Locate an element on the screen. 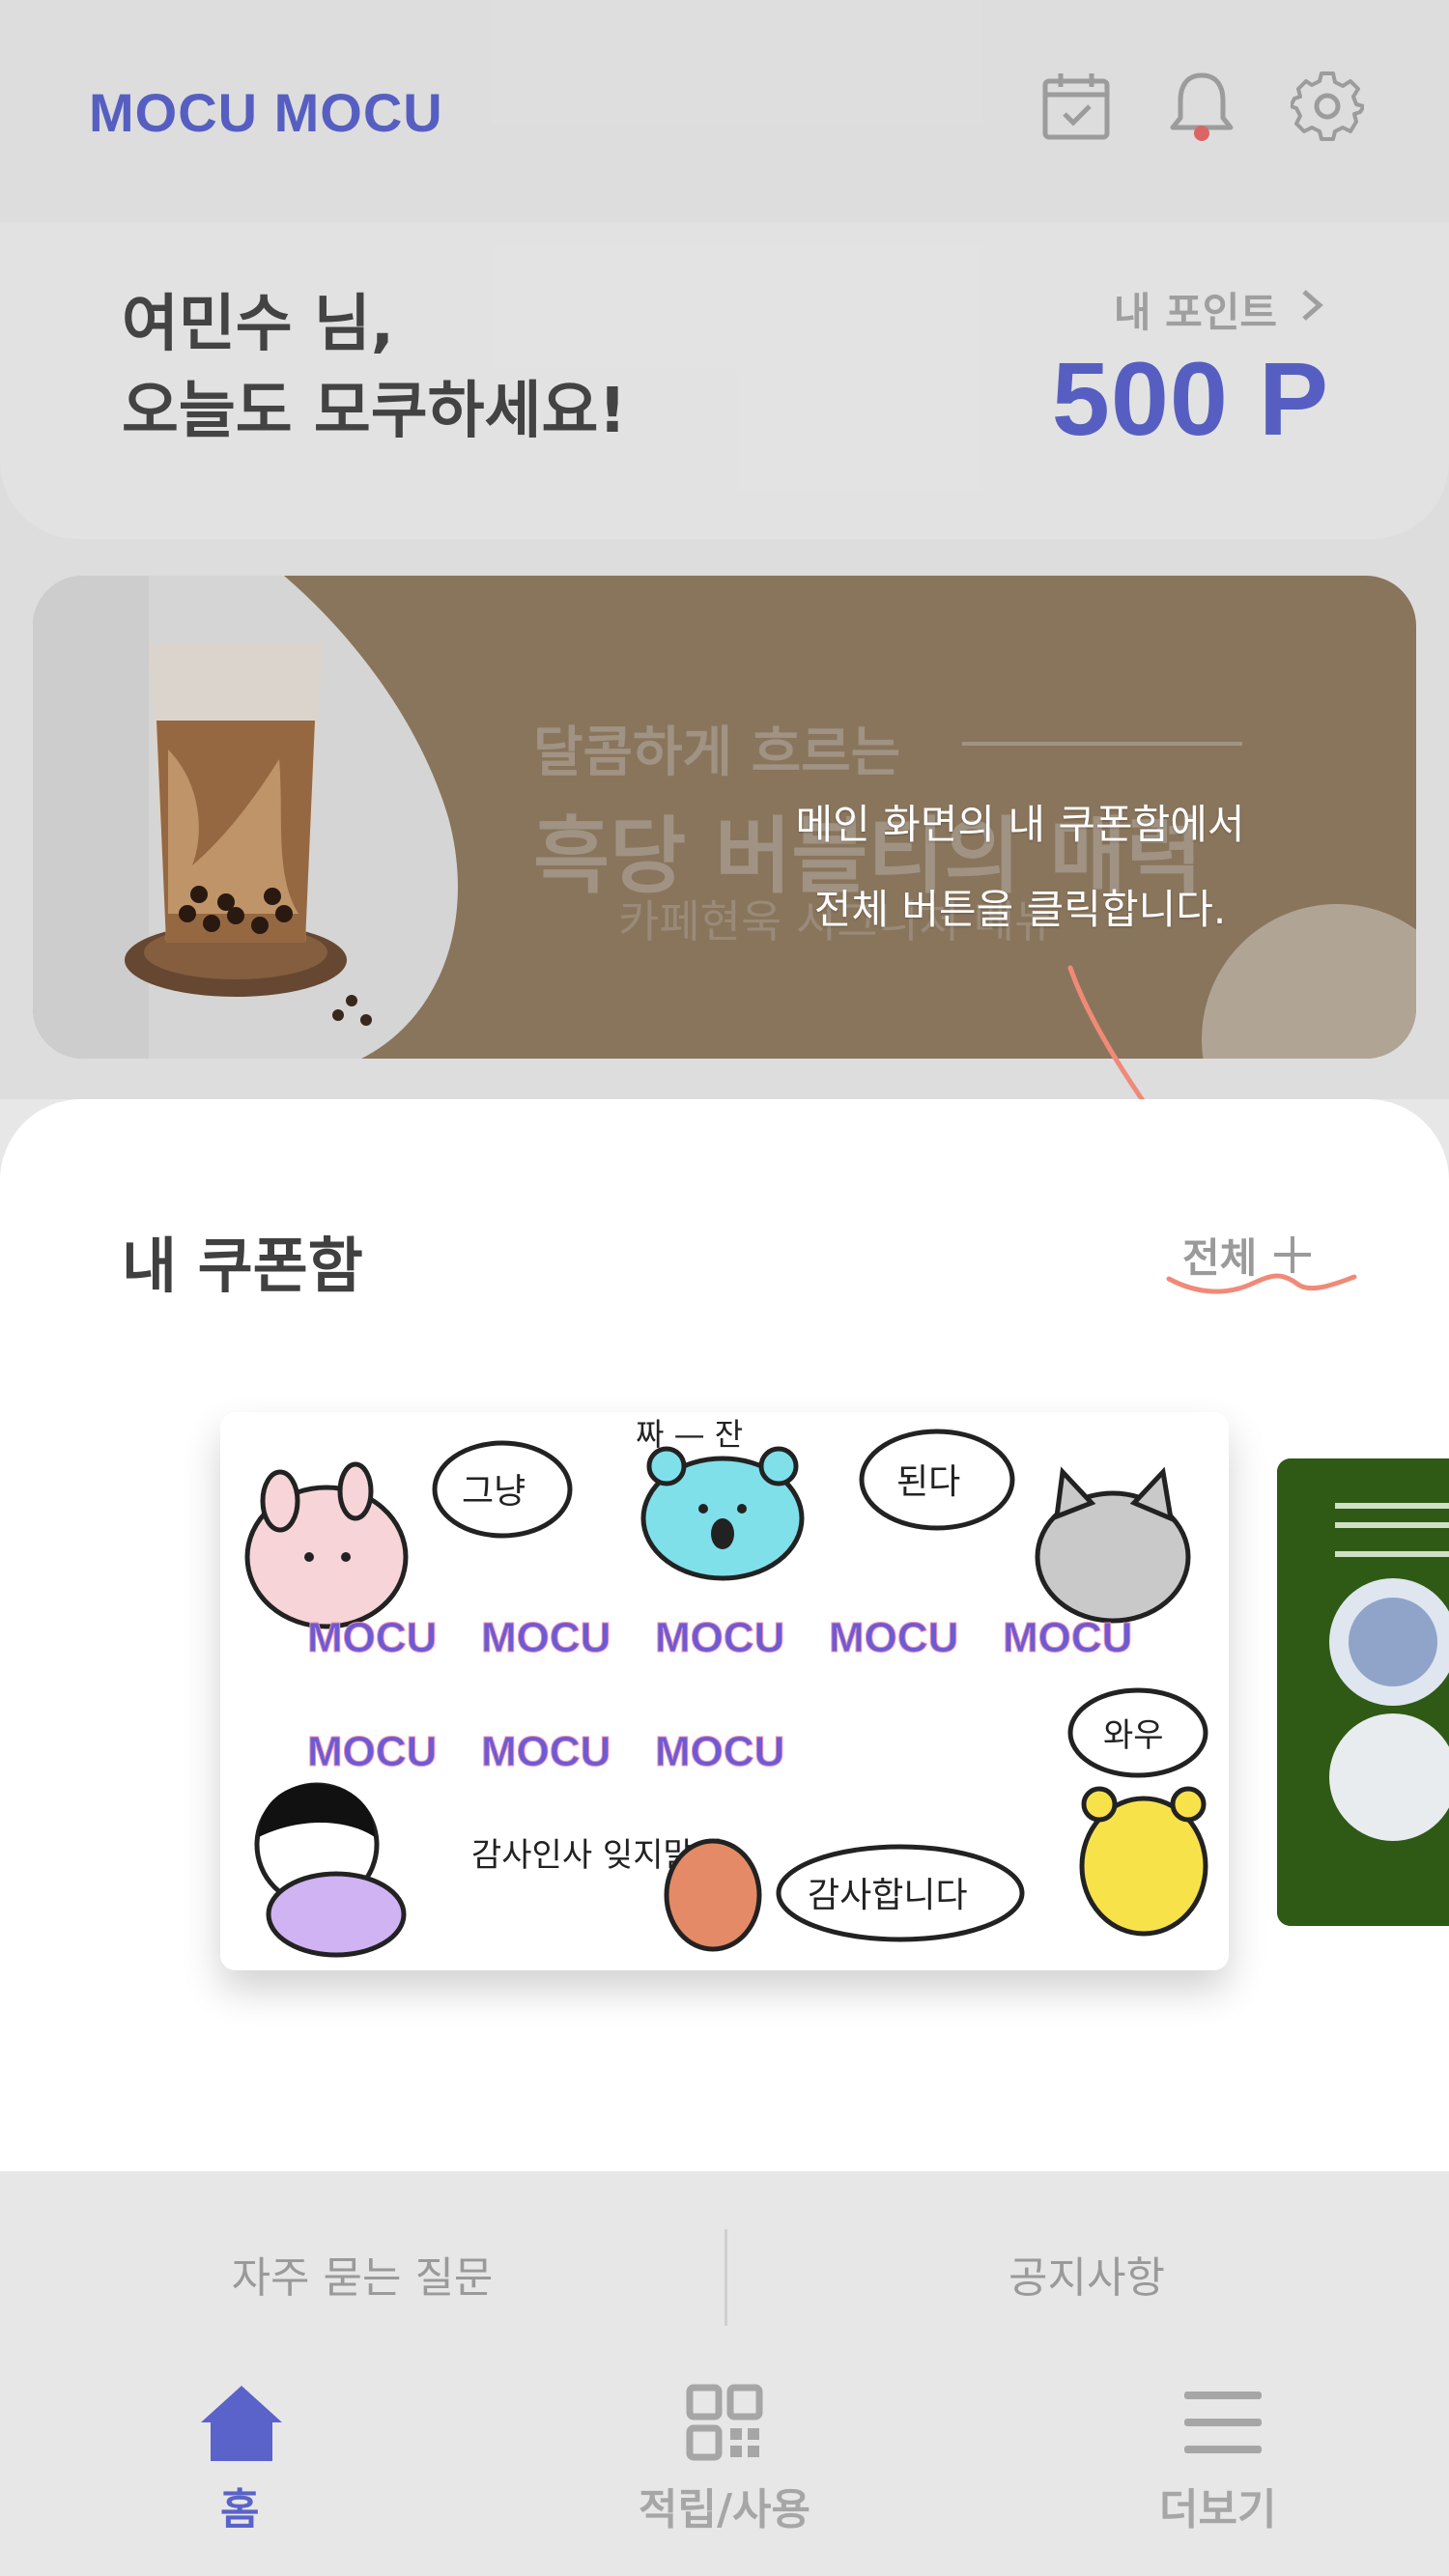 The width and height of the screenshot is (1449, 2576). banner-subtitle: 달콤하게 흐르는 is located at coordinates (717, 753).